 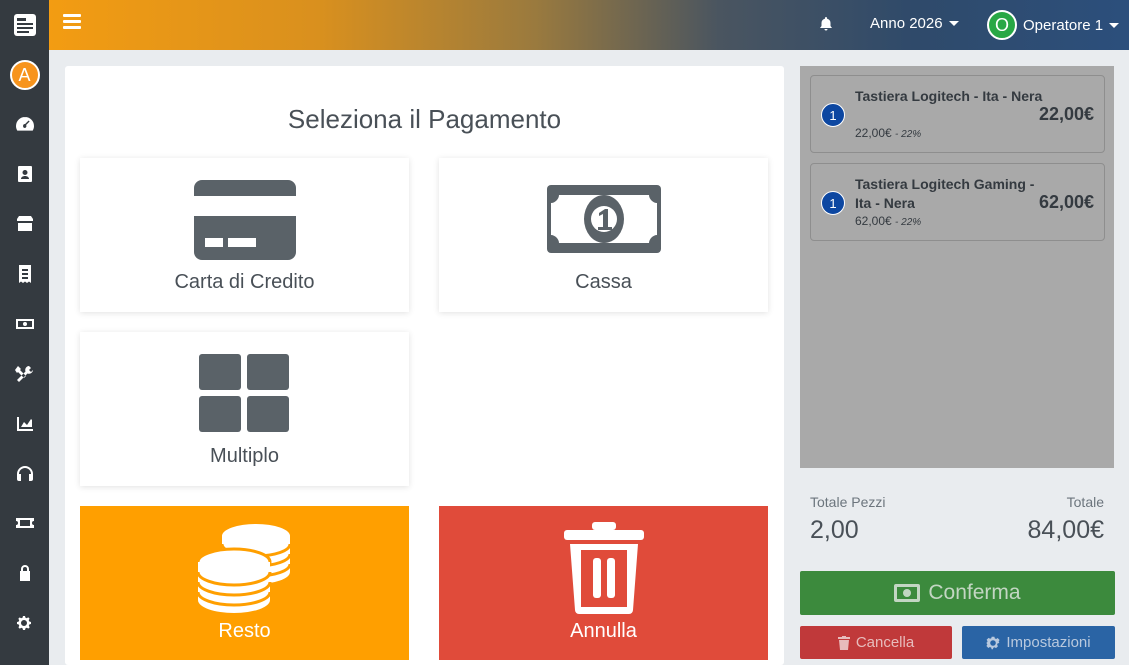 What do you see at coordinates (827, 25) in the screenshot?
I see `bell-icon` at bounding box center [827, 25].